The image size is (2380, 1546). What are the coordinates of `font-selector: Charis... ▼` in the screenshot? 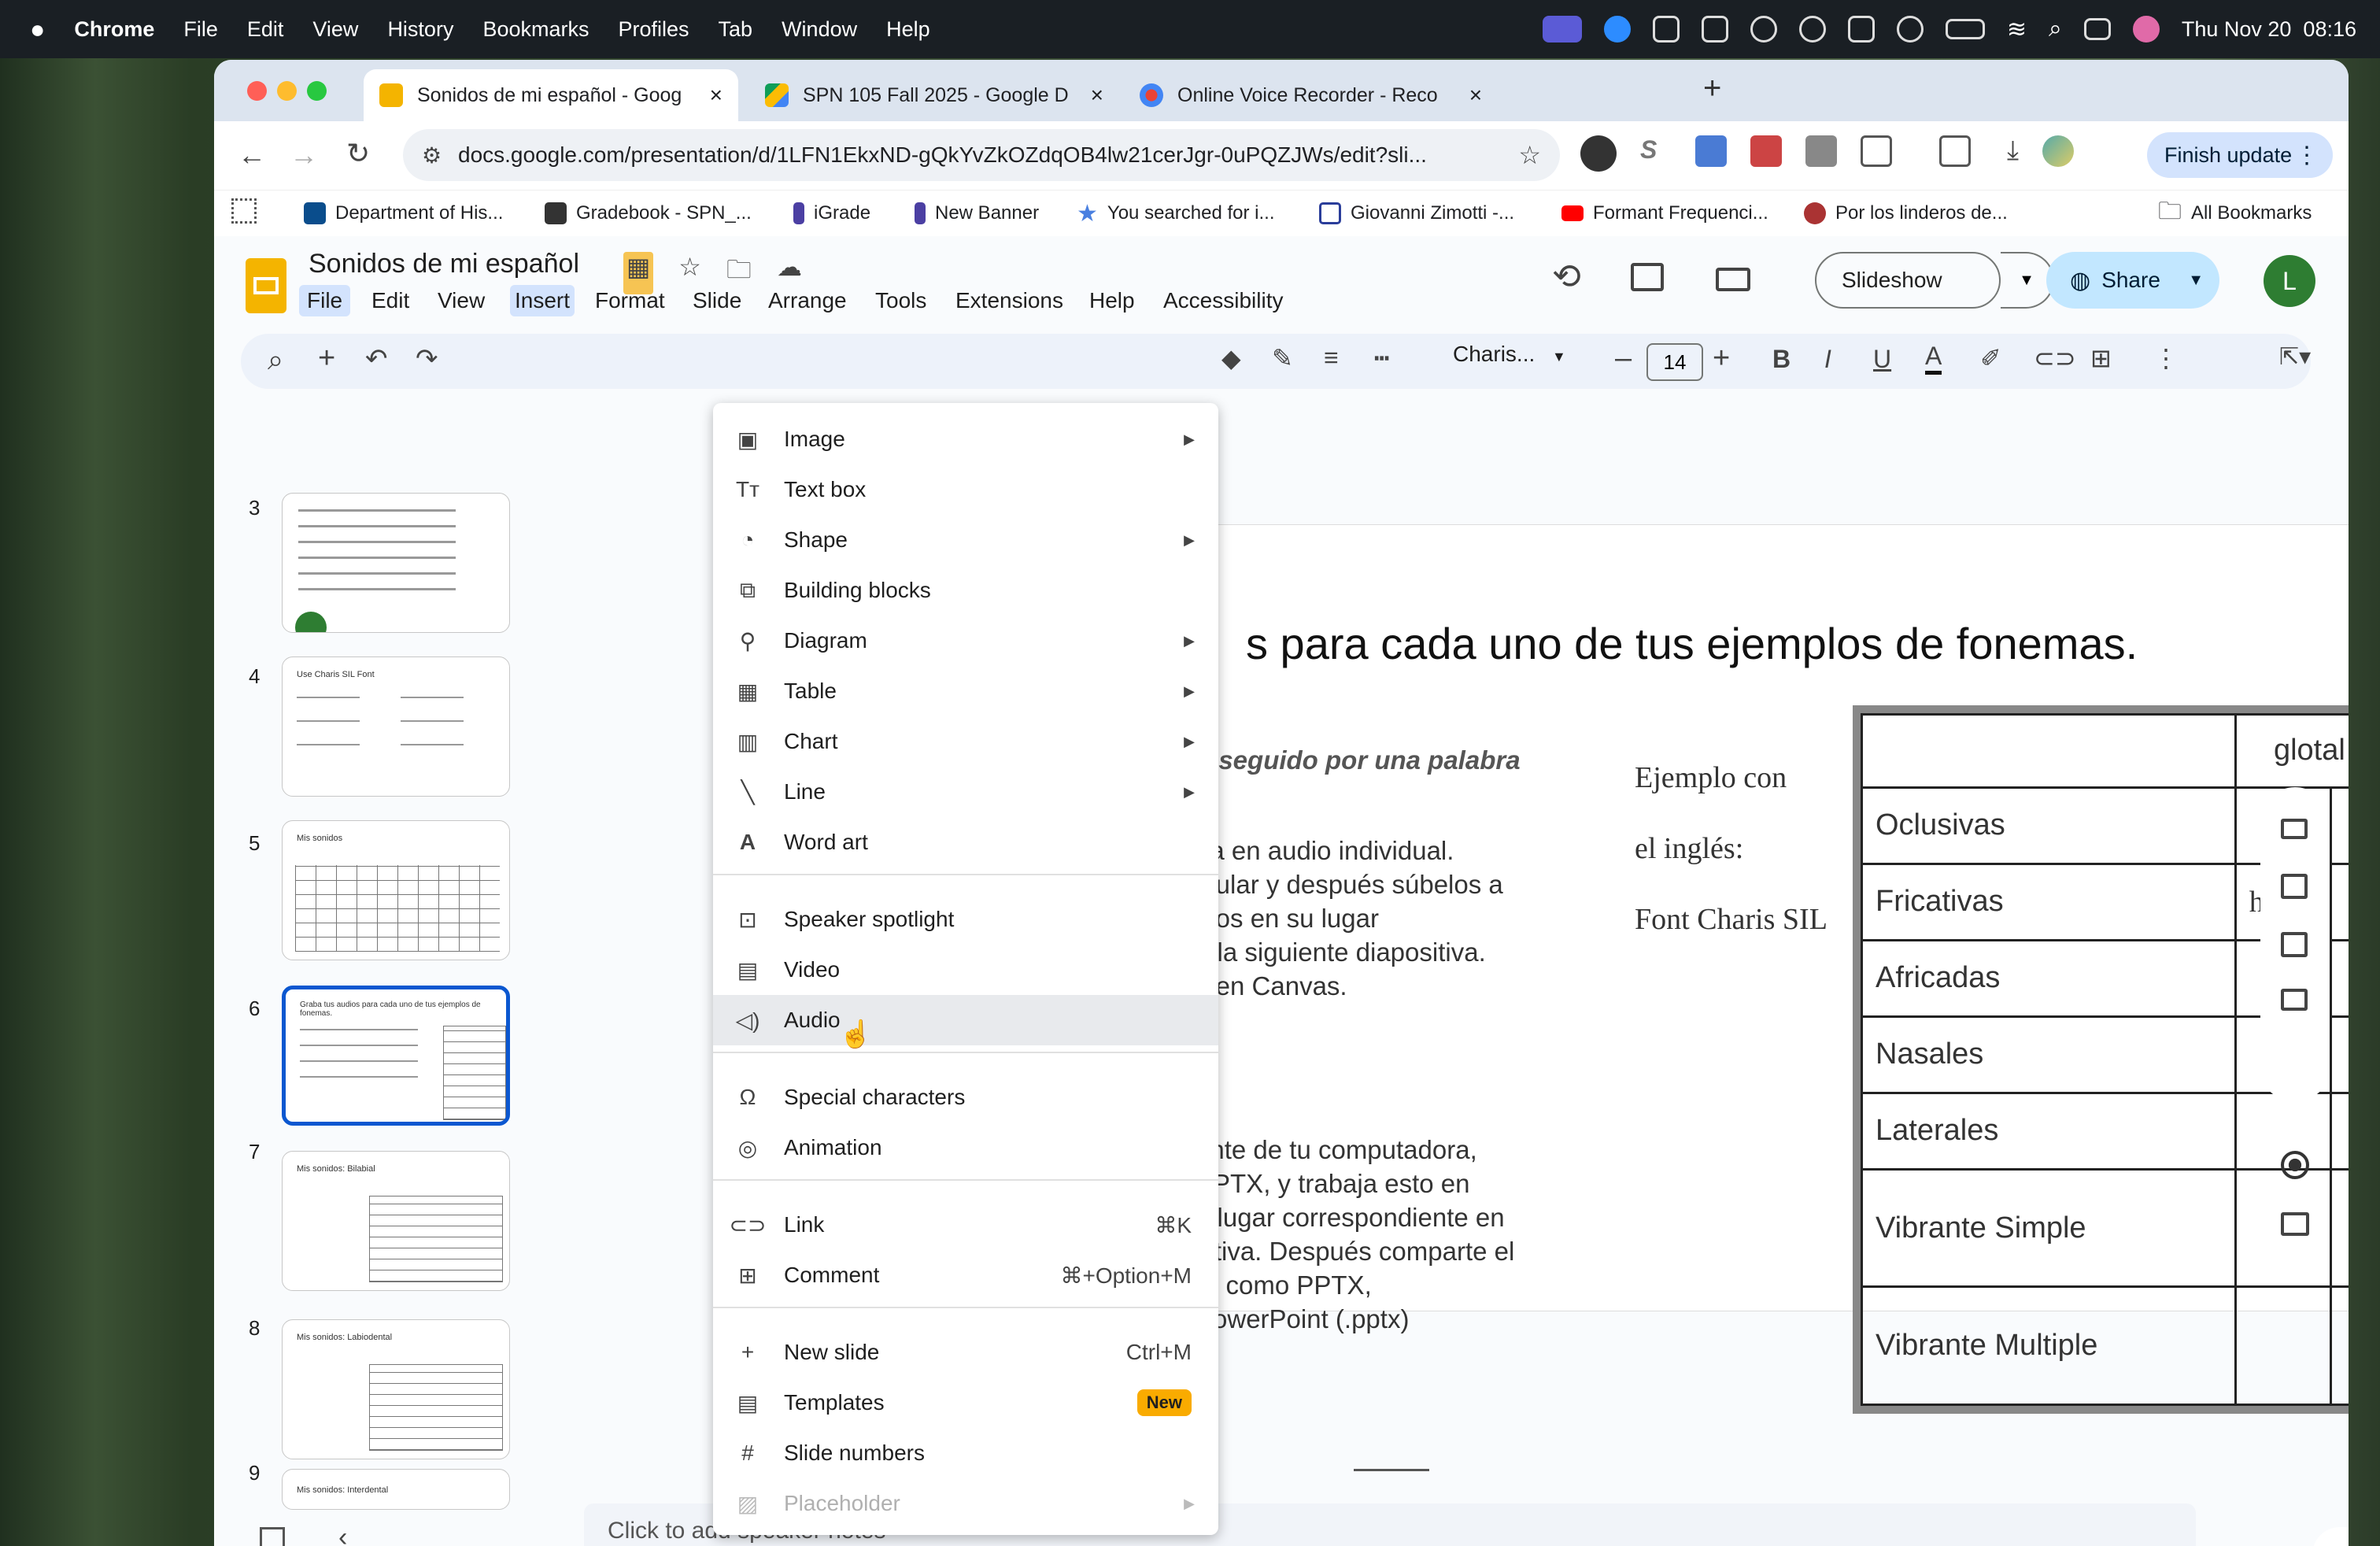 It's located at (1520, 354).